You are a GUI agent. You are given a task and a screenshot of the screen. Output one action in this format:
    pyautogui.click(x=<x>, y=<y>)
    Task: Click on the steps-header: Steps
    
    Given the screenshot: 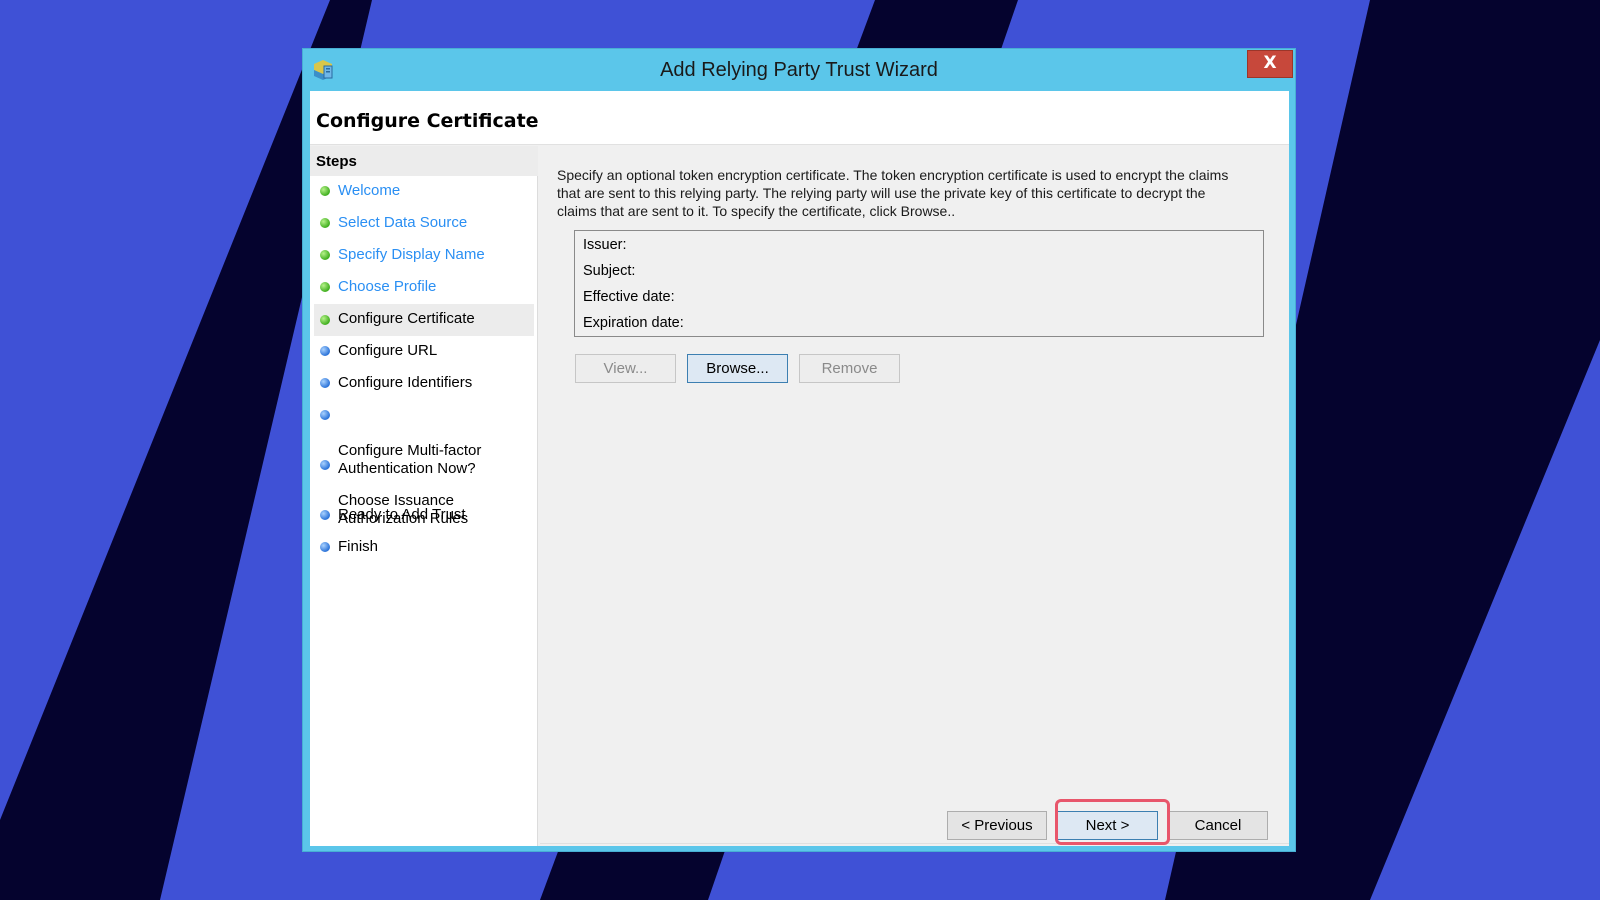 What is the action you would take?
    pyautogui.click(x=424, y=161)
    